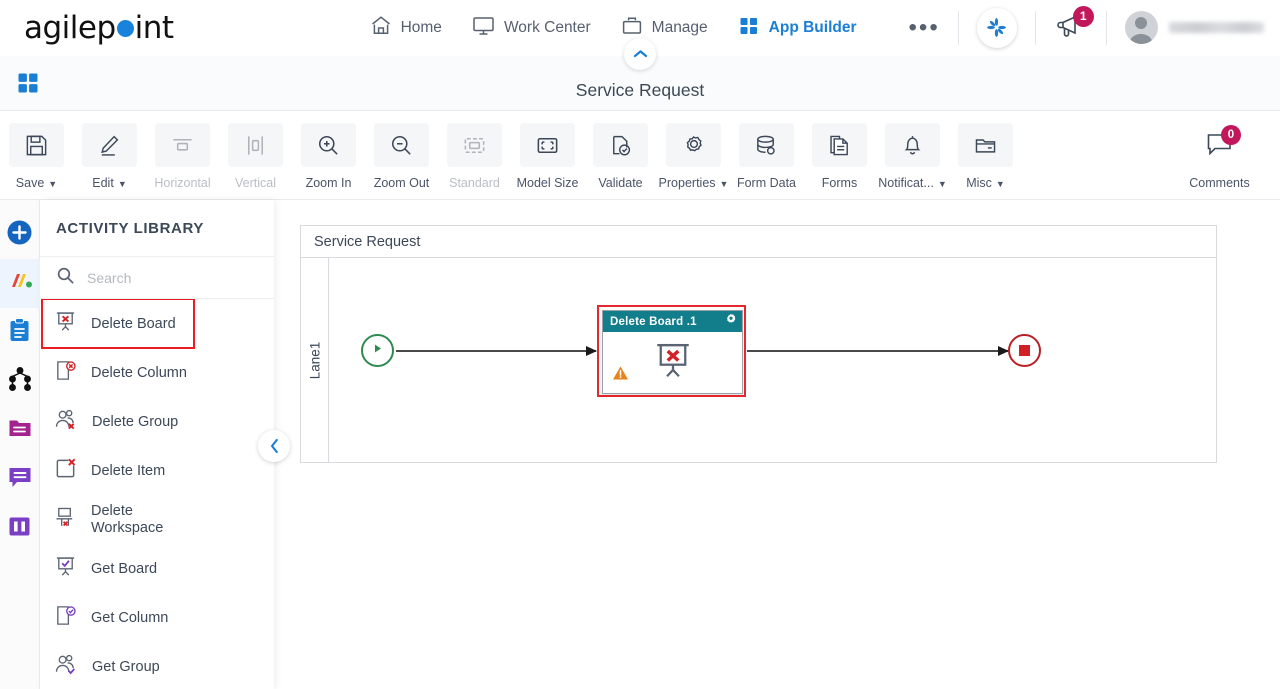 This screenshot has width=1280, height=689. I want to click on toolbar-properties-button: Properties ▼, so click(693, 154).